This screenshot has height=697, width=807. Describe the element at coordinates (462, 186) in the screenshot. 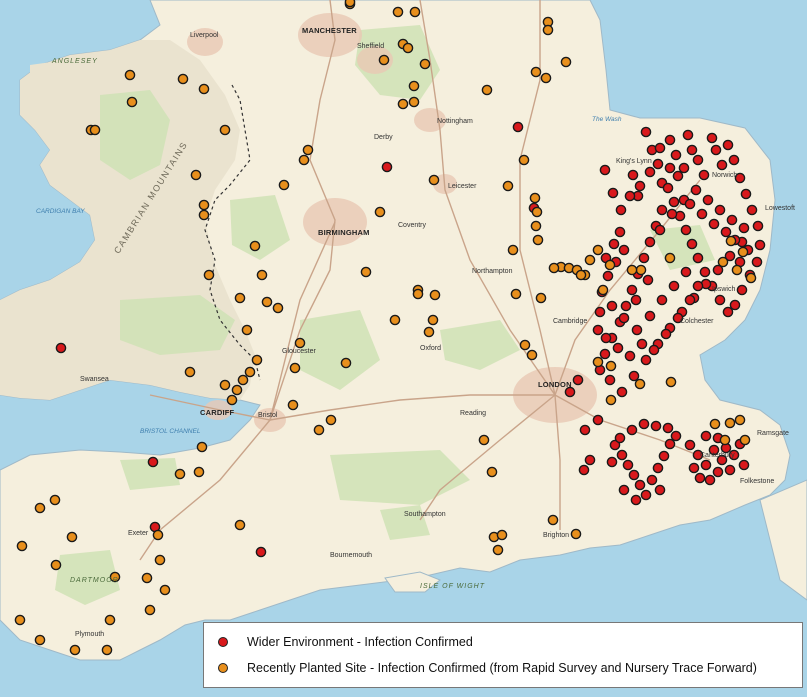

I see `label-leicester: Leicester` at that location.